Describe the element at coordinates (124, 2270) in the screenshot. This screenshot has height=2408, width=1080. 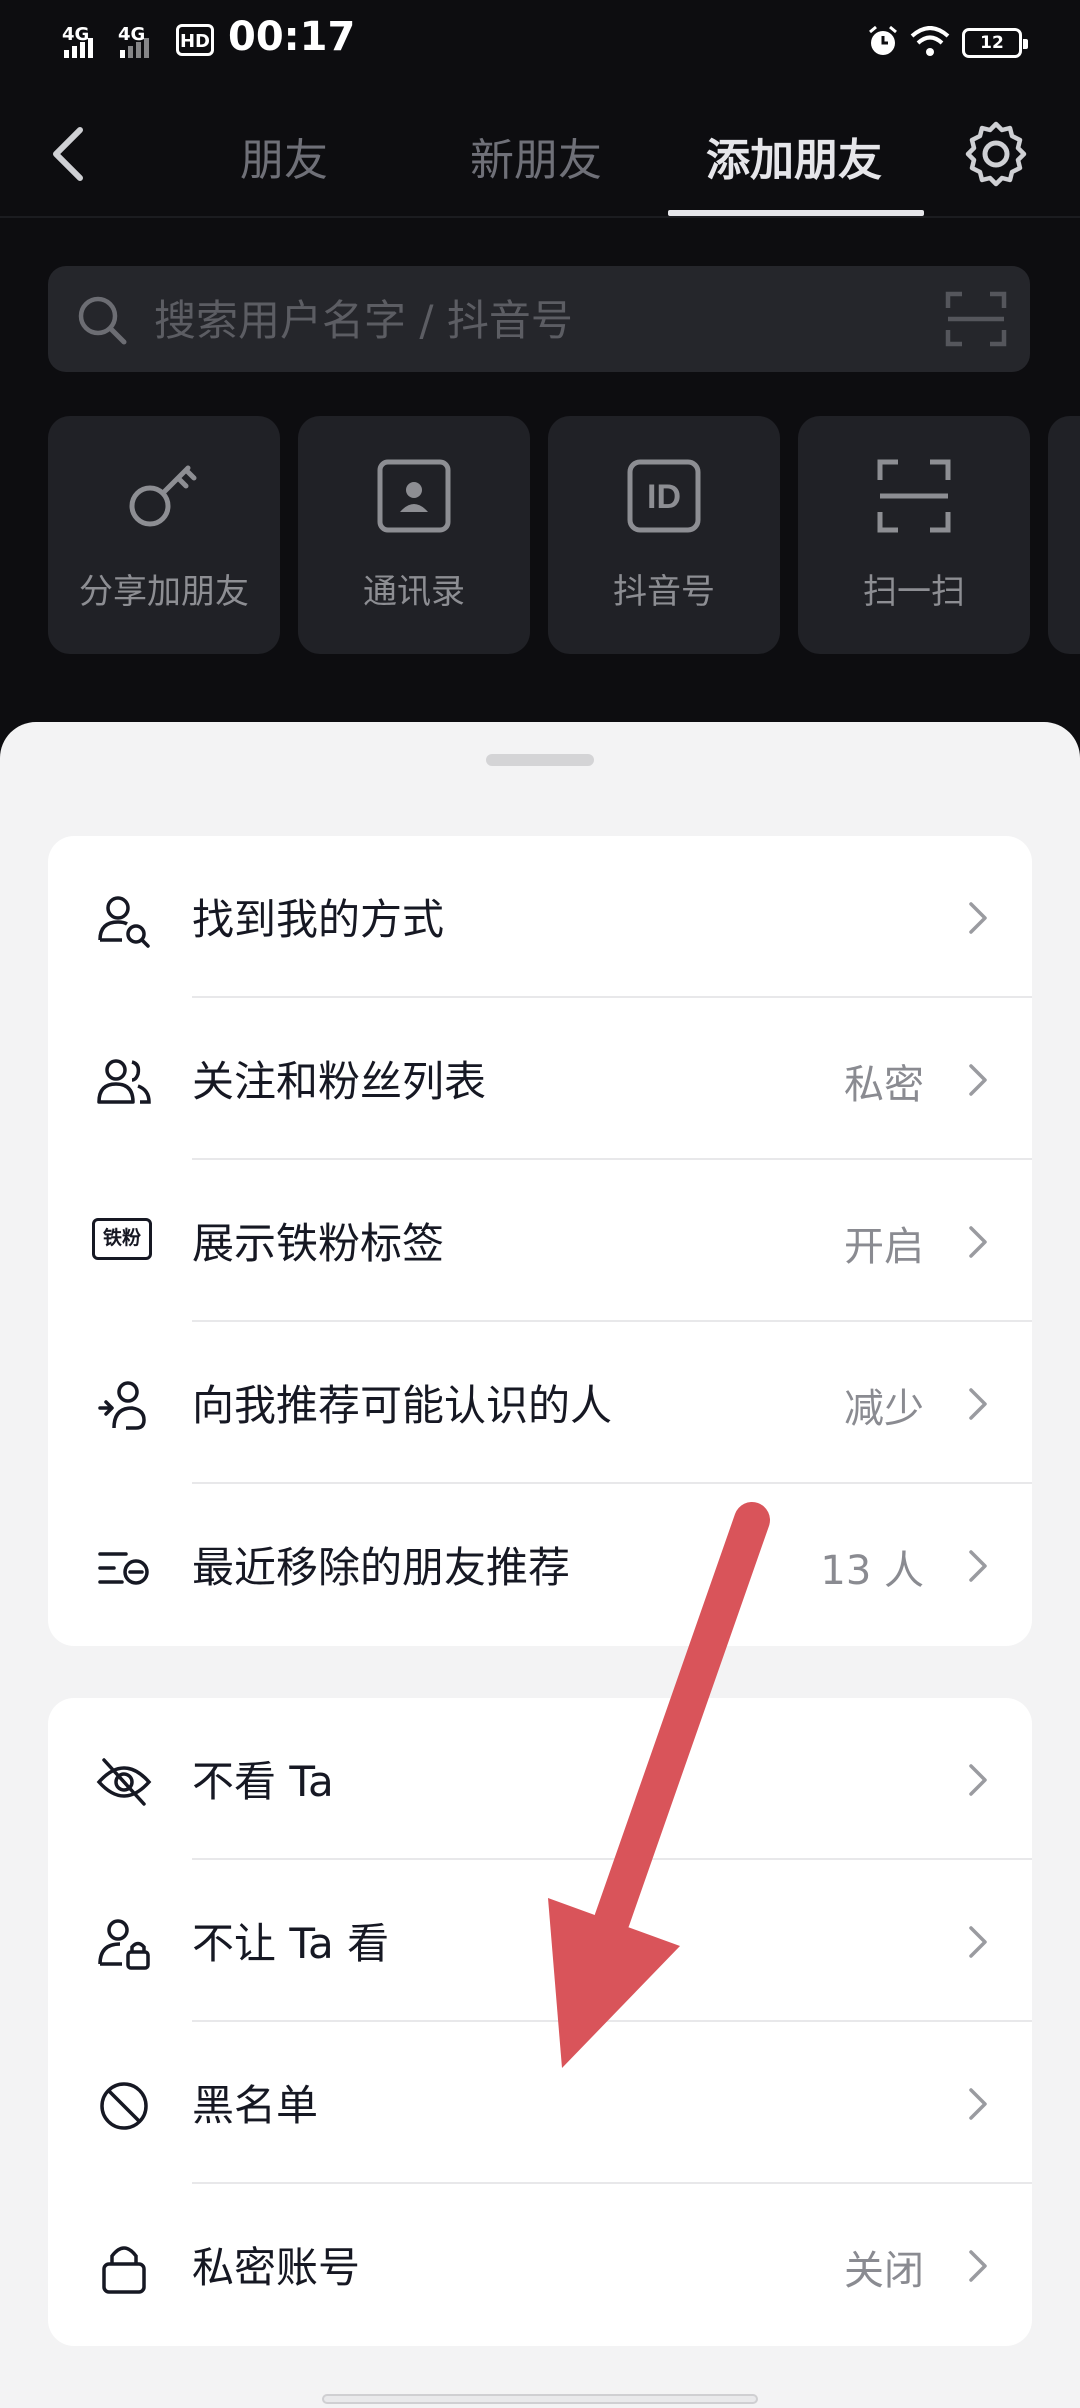
I see `lock-icon` at that location.